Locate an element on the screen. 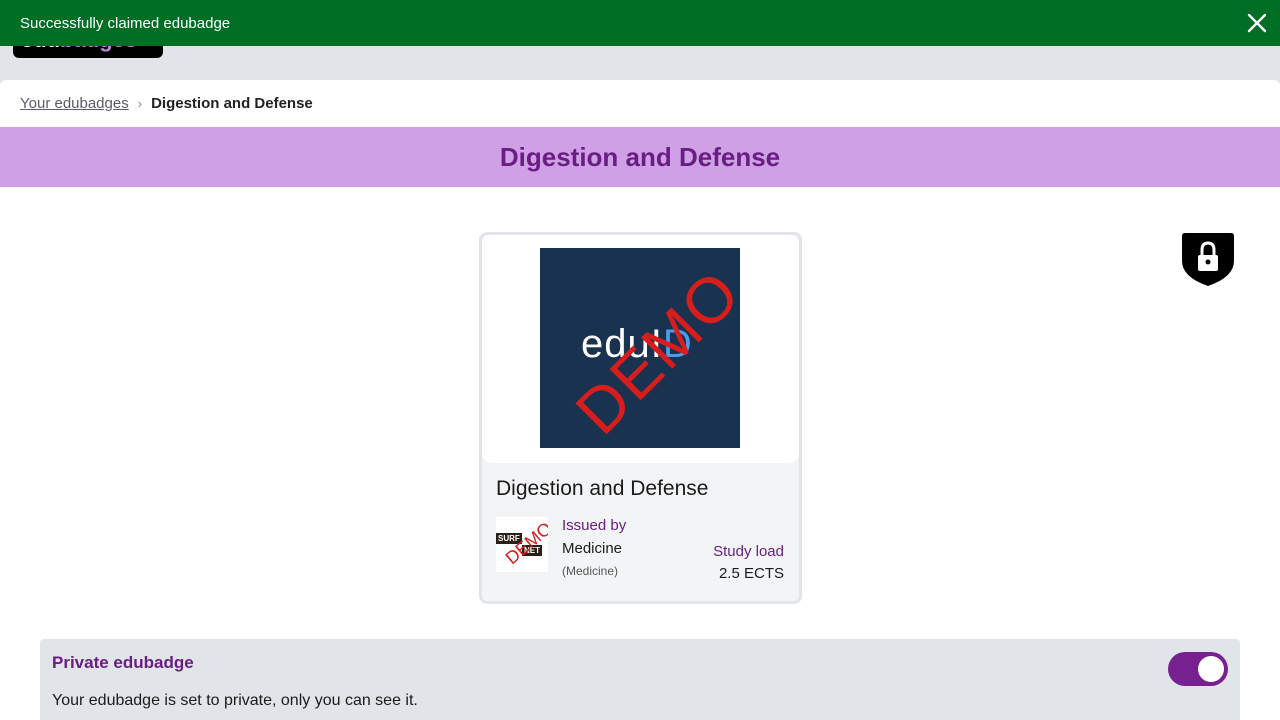 This screenshot has width=1280, height=720. success-toast: Successfully claimed edubadge is located at coordinates (640, 23).